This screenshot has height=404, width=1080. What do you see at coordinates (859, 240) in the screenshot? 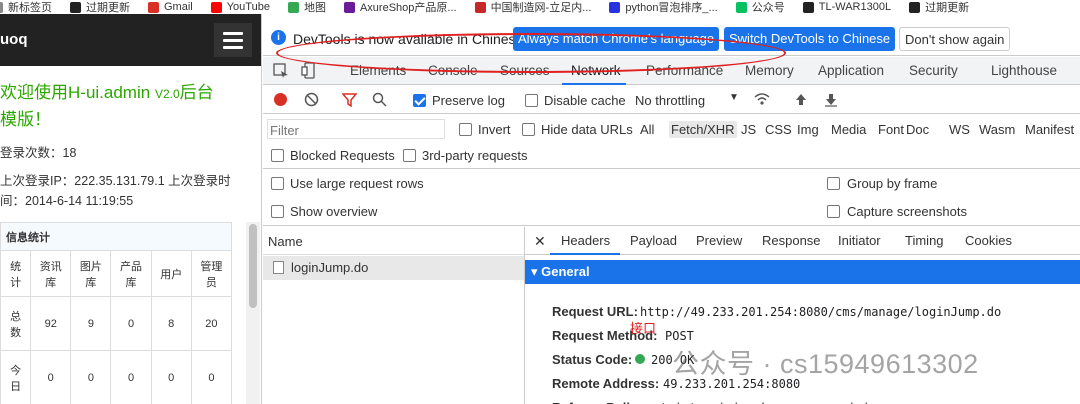
I see `detail-tab-initiator: Initiator` at bounding box center [859, 240].